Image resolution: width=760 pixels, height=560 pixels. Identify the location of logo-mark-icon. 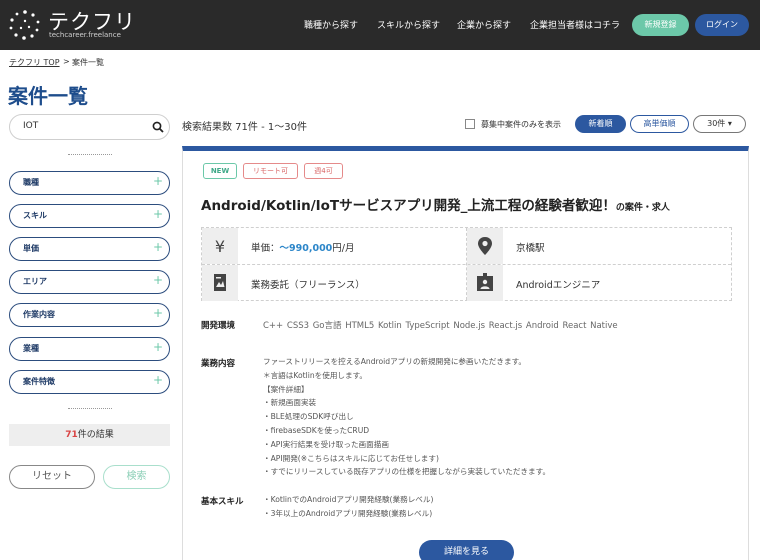
(25, 25).